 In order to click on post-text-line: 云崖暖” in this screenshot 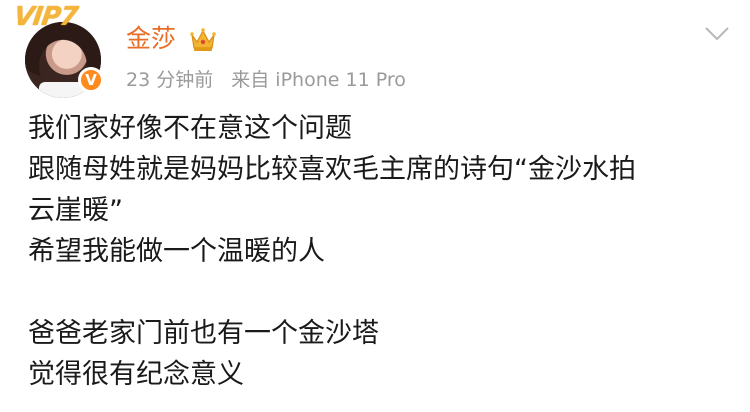, I will do `click(75, 210)`.